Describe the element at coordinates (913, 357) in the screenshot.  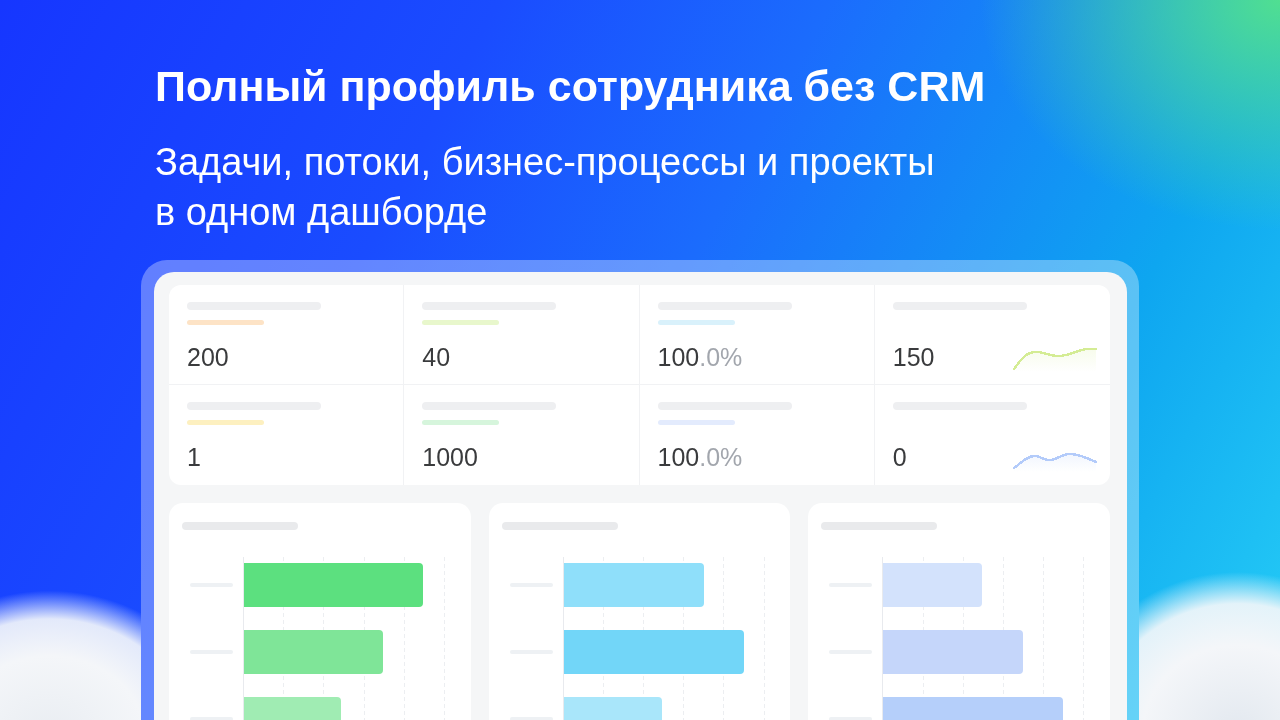
I see `stat-value: 150` at that location.